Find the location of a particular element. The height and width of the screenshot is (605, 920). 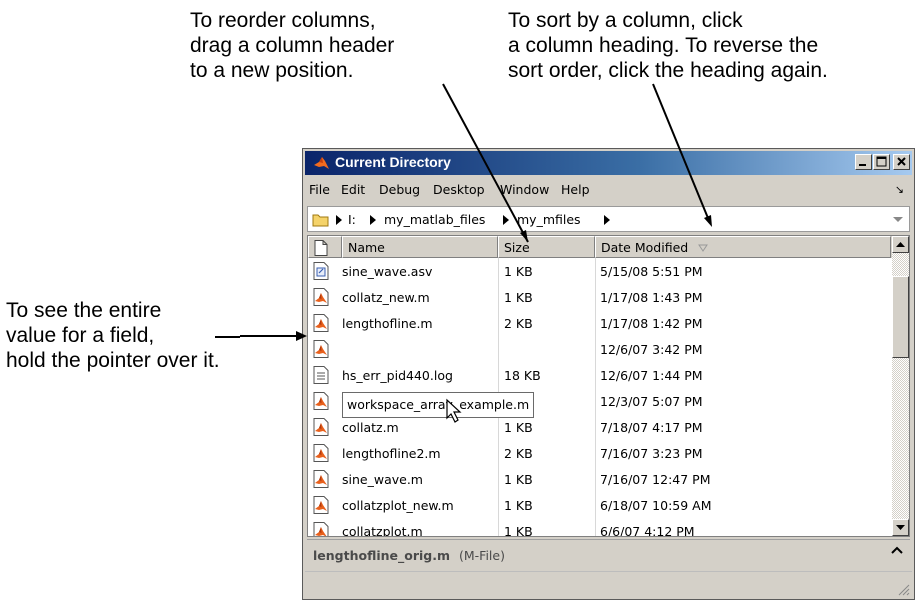

table-row: lengthofline.m 2 KB 1/17/08 1:42 PM is located at coordinates (600, 323).